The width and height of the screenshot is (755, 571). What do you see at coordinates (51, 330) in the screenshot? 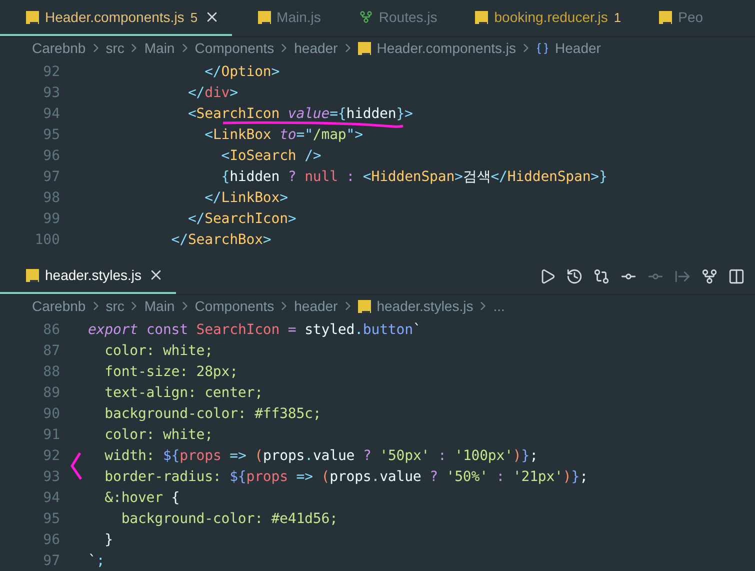
I see `line-number: 86` at bounding box center [51, 330].